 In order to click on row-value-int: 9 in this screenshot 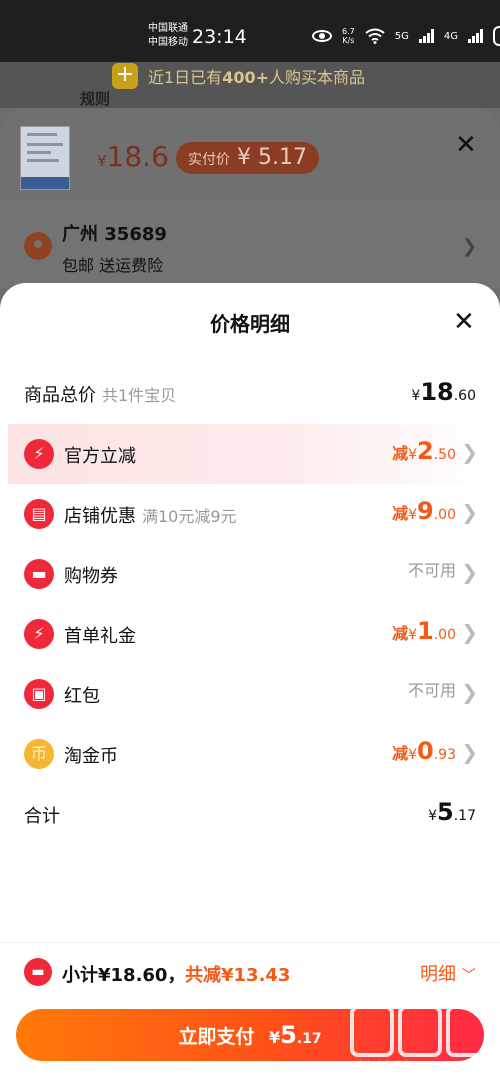, I will do `click(425, 511)`.